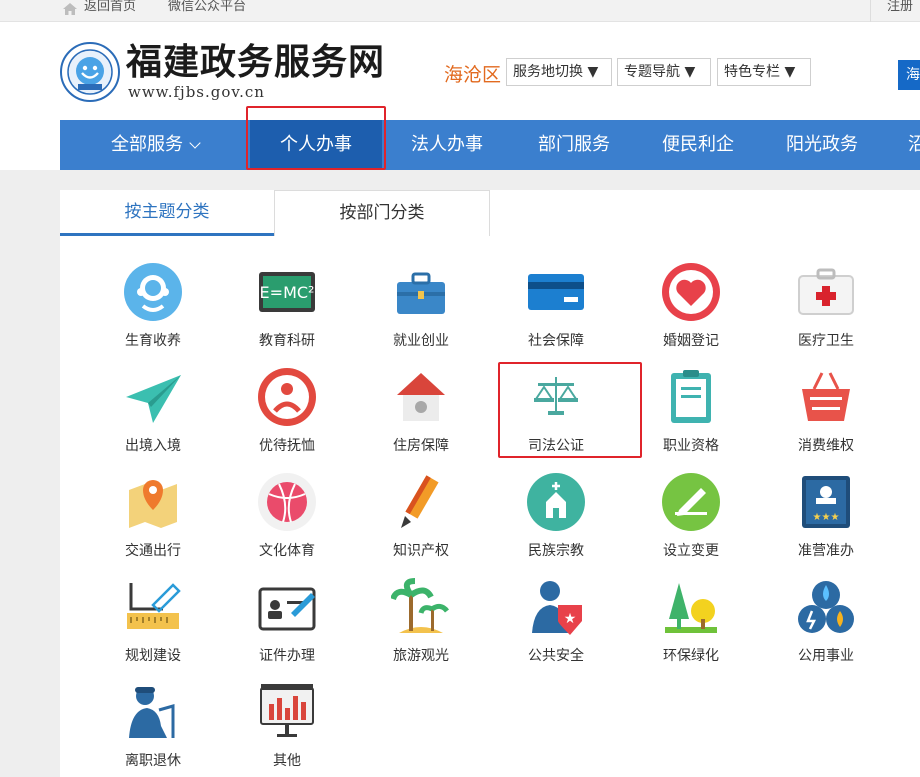 This screenshot has height=777, width=920. What do you see at coordinates (460, 11) in the screenshot?
I see `top-utility-bar: 返回首页 微信公众平台 注册` at bounding box center [460, 11].